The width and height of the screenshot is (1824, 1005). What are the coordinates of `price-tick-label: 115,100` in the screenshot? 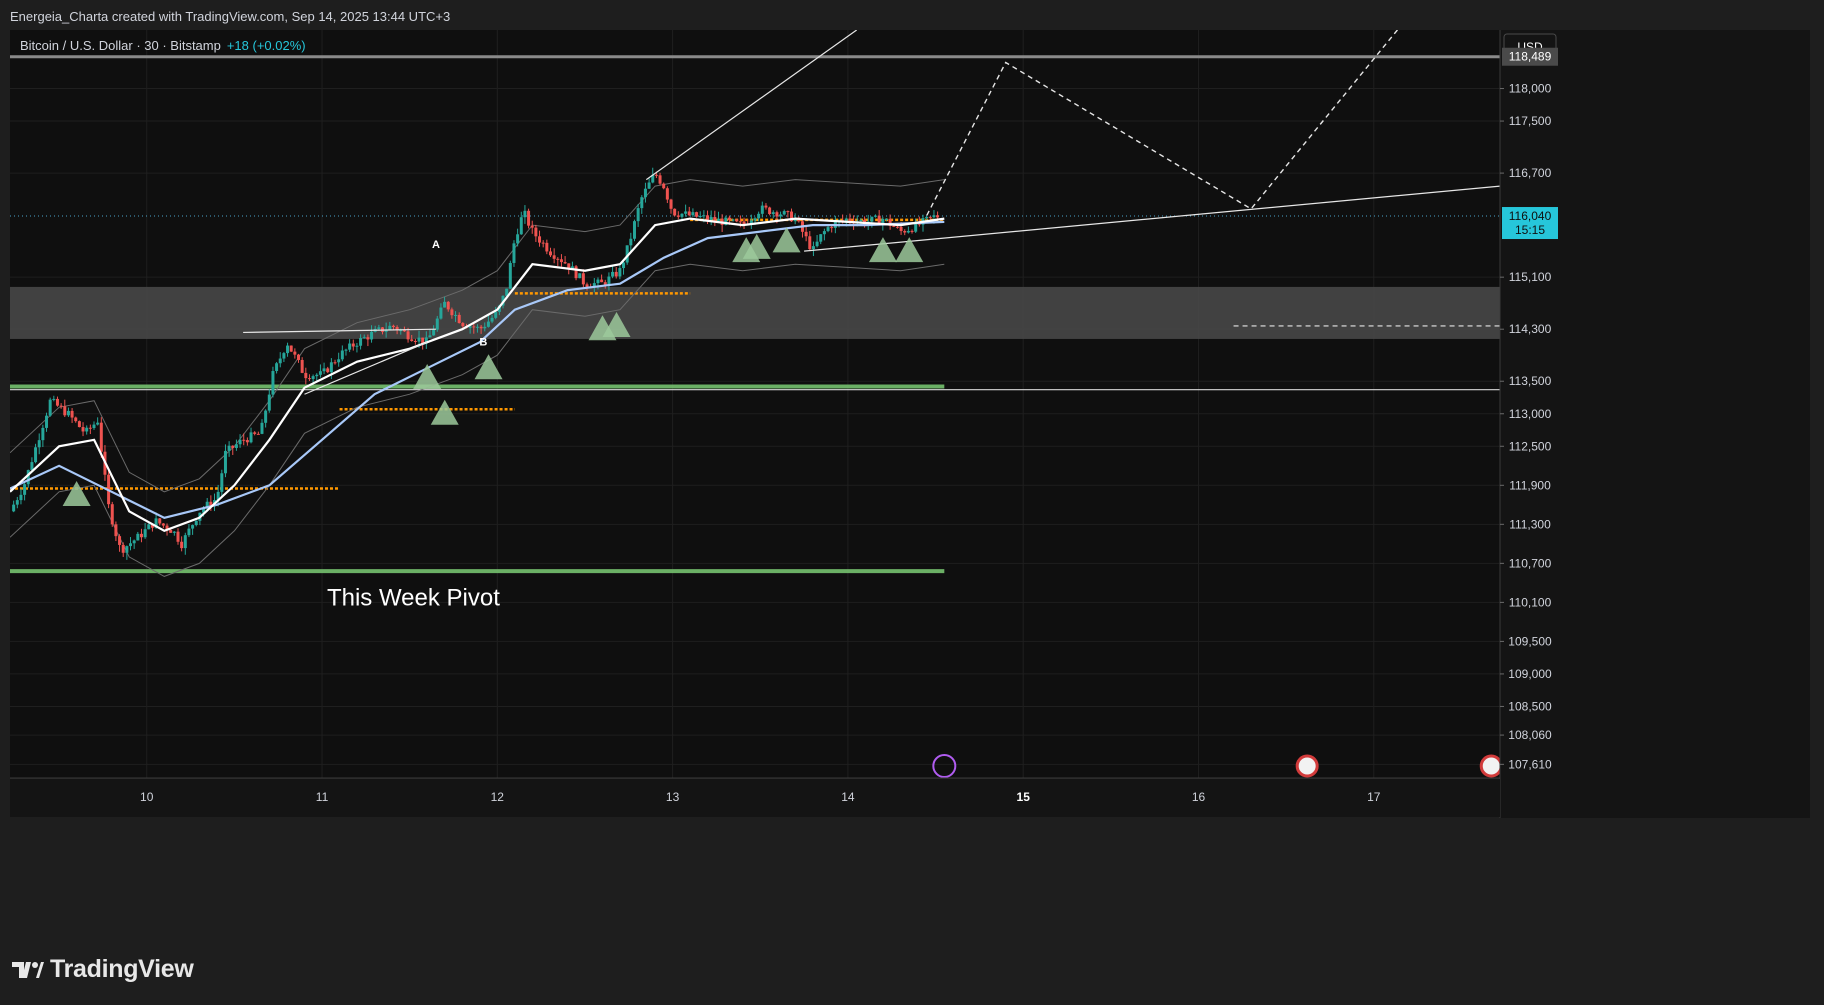 It's located at (1530, 277).